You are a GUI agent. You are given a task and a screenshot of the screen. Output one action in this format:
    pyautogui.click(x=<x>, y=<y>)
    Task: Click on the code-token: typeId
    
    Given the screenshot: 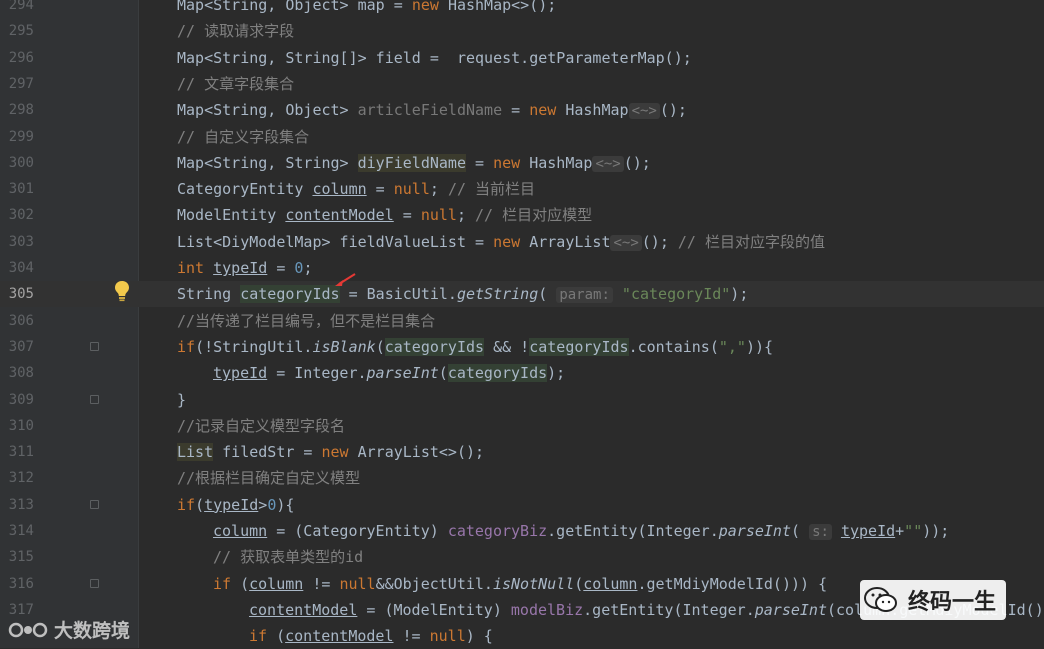 What is the action you would take?
    pyautogui.click(x=240, y=268)
    